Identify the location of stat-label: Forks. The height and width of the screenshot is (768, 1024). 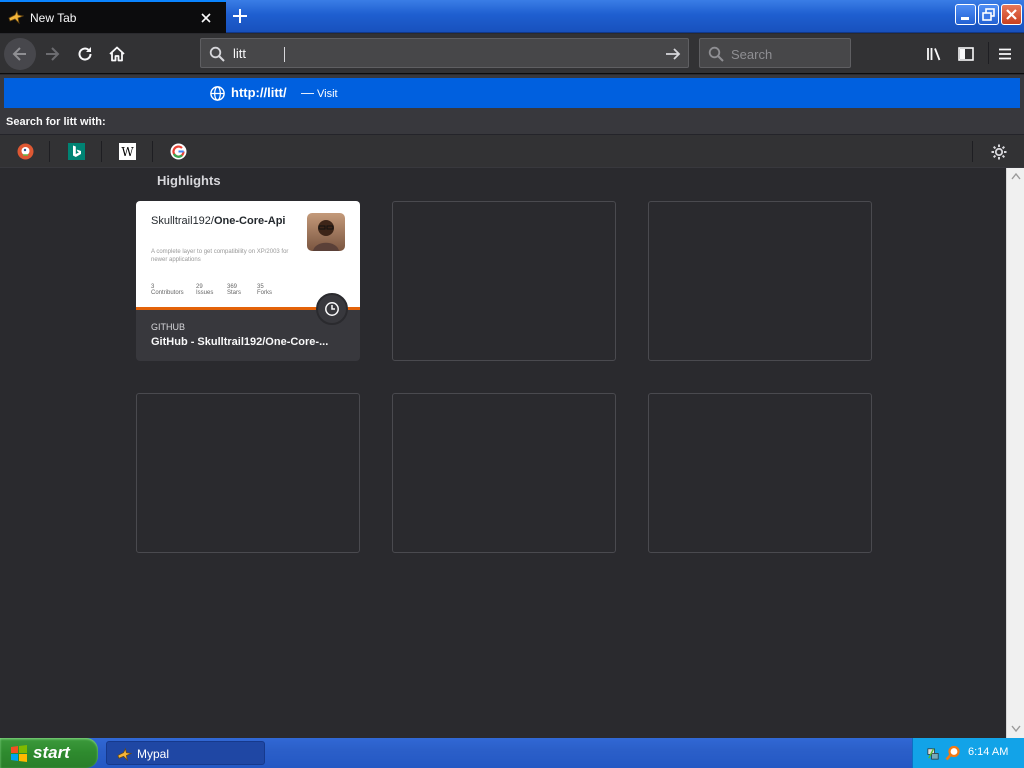
(264, 293).